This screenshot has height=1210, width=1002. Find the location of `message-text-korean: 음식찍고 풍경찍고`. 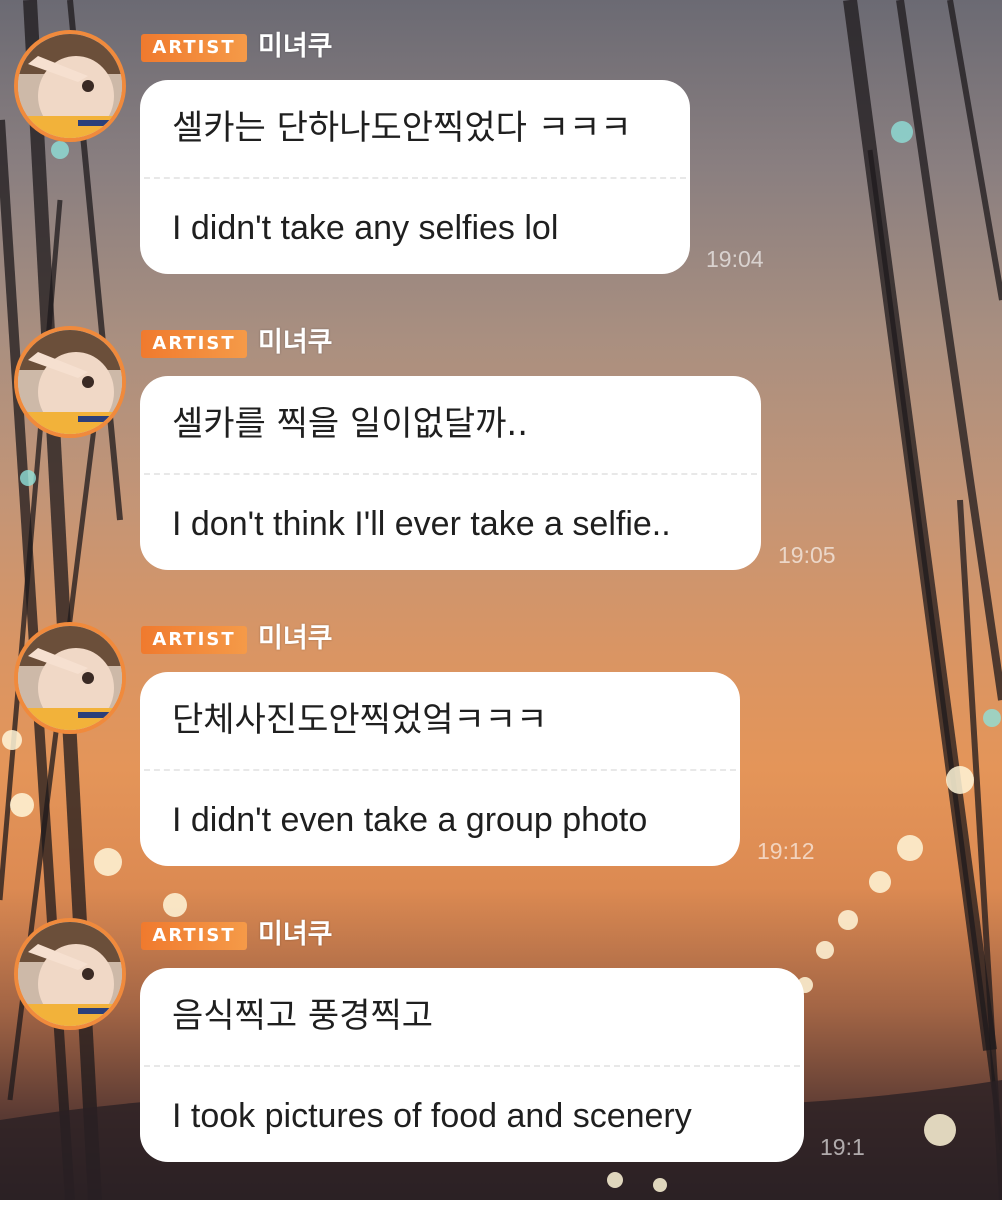

message-text-korean: 음식찍고 풍경찍고 is located at coordinates (303, 1016).